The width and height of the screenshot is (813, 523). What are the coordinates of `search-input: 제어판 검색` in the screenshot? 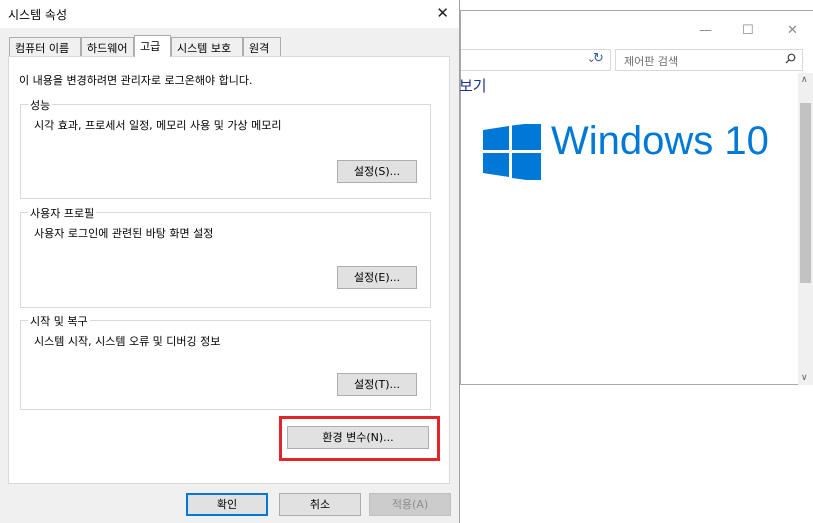 It's located at (709, 60).